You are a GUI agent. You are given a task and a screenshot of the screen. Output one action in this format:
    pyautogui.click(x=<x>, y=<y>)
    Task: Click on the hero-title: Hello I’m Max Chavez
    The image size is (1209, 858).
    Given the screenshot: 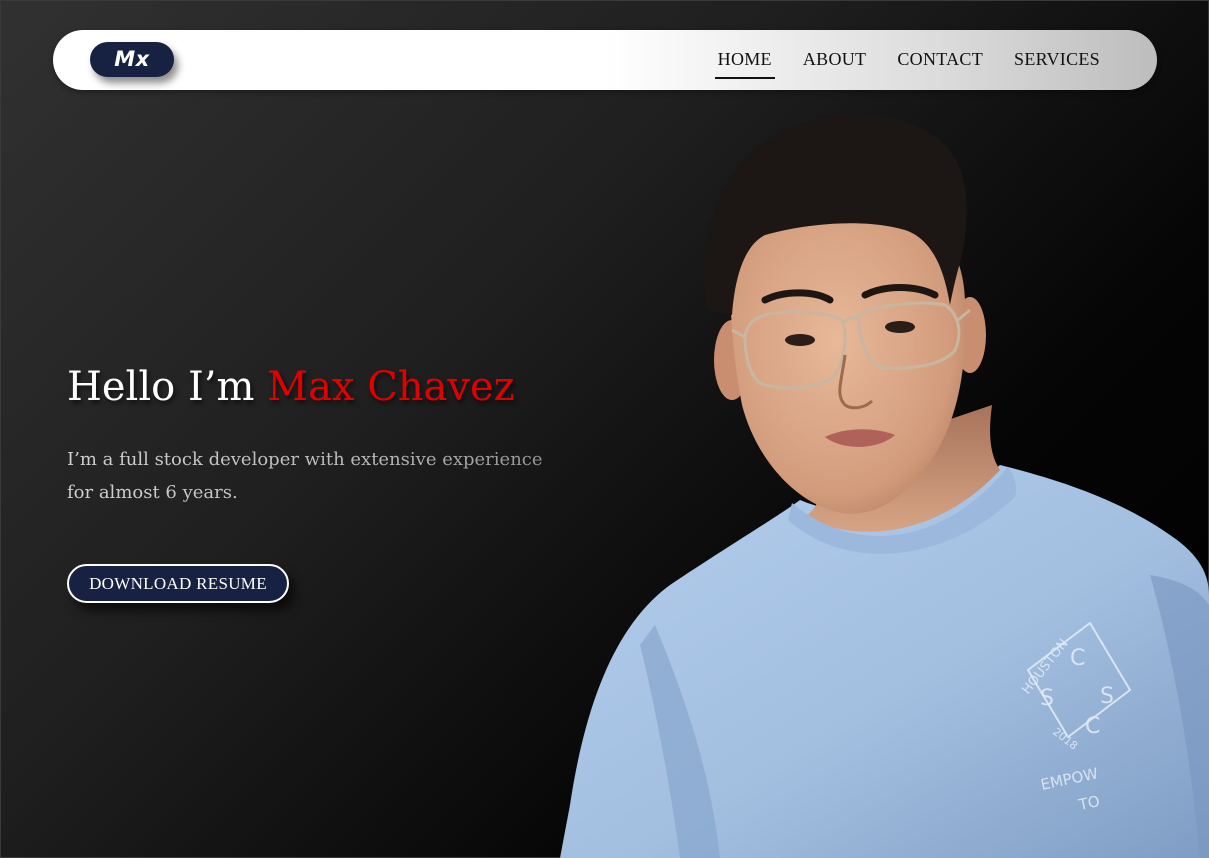 What is the action you would take?
    pyautogui.click(x=291, y=387)
    